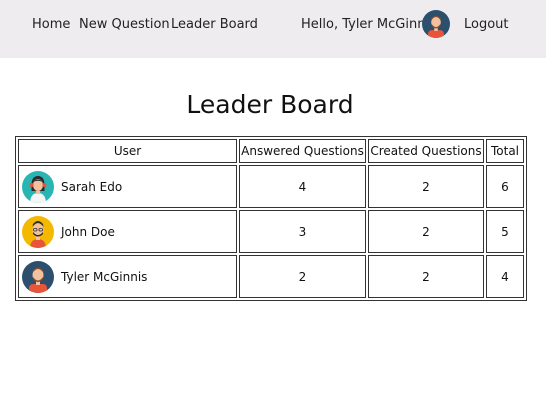  I want to click on nav-home-link: Home, so click(51, 24).